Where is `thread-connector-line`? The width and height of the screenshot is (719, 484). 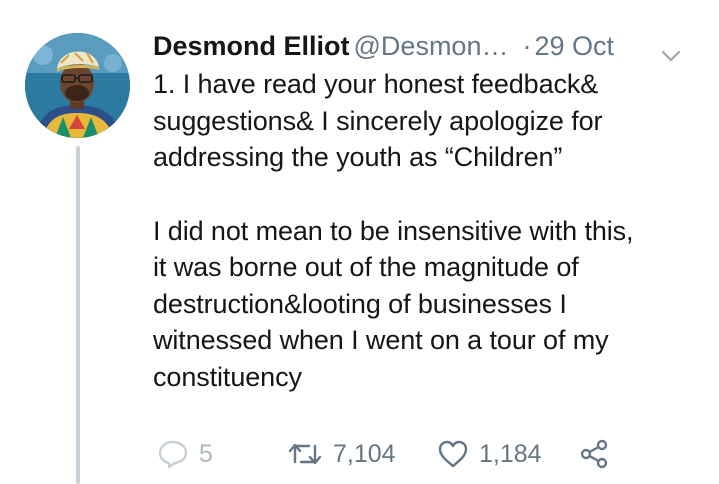 thread-connector-line is located at coordinates (78, 315).